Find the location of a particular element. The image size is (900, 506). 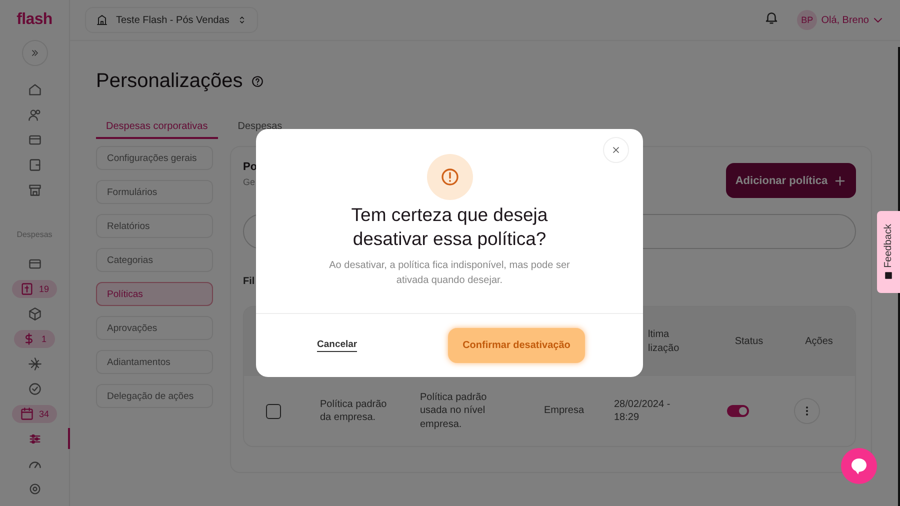

checkbox is located at coordinates (273, 411).